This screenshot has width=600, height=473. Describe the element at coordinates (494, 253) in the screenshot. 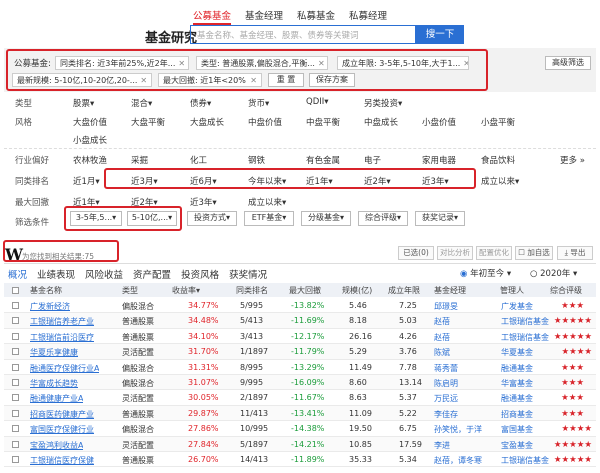

I see `optimize-button: 配置优化` at that location.